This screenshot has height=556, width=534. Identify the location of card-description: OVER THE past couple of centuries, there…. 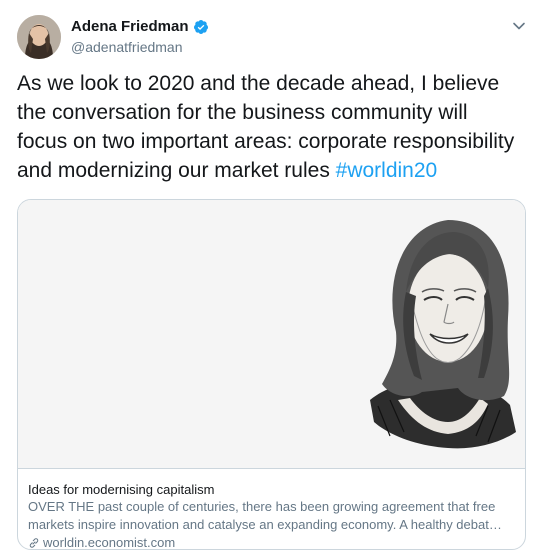
(265, 515).